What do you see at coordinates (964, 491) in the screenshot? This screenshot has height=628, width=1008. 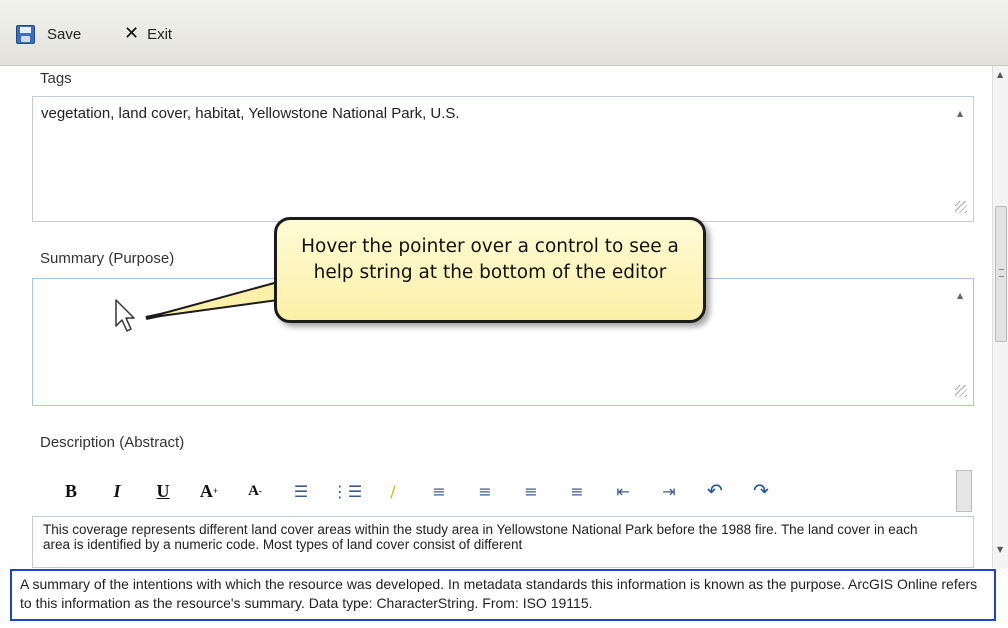 I see `description-scrollbar` at bounding box center [964, 491].